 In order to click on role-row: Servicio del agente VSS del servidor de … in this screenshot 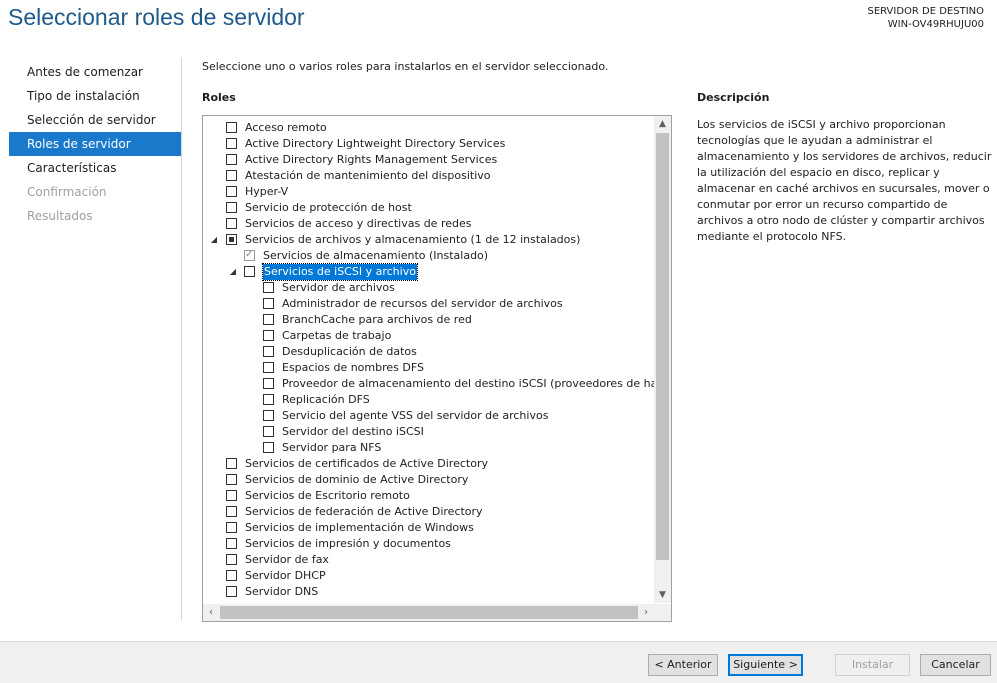, I will do `click(428, 416)`.